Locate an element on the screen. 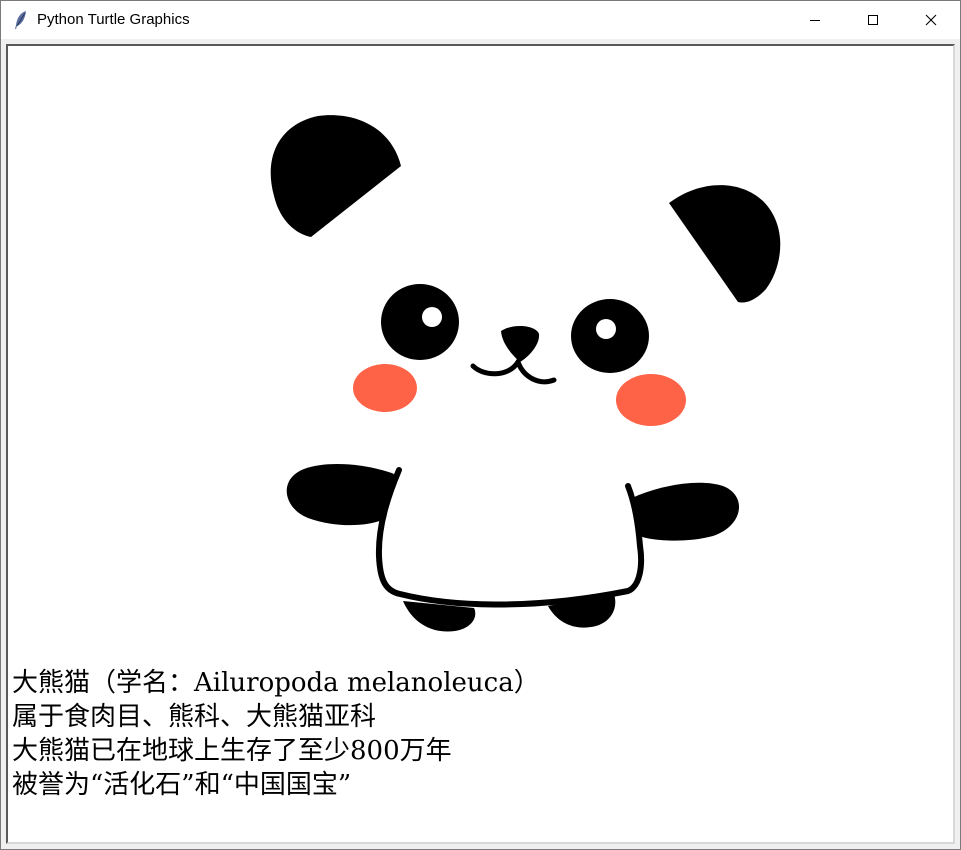 This screenshot has height=850, width=961. left-blush is located at coordinates (385, 388).